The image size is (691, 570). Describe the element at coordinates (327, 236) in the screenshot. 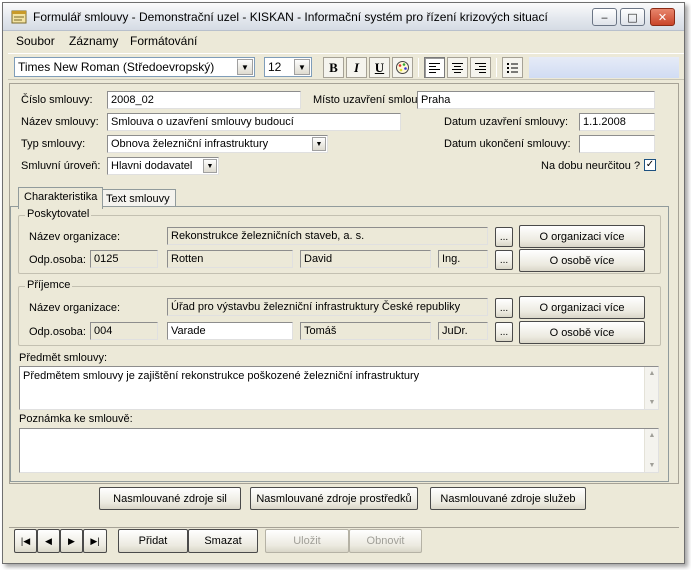

I see `poskytovatel-org-field: Rekonstrukce železničních staveb, a. s.` at that location.